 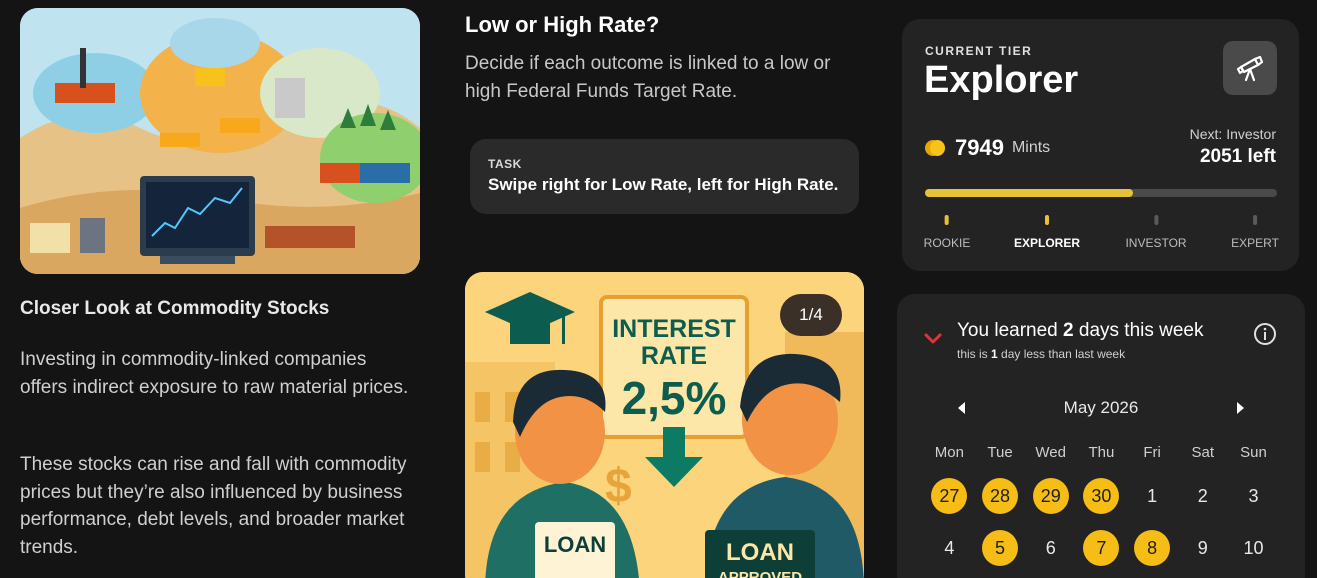 I want to click on calendar-day-learned: 28, so click(x=1000, y=496).